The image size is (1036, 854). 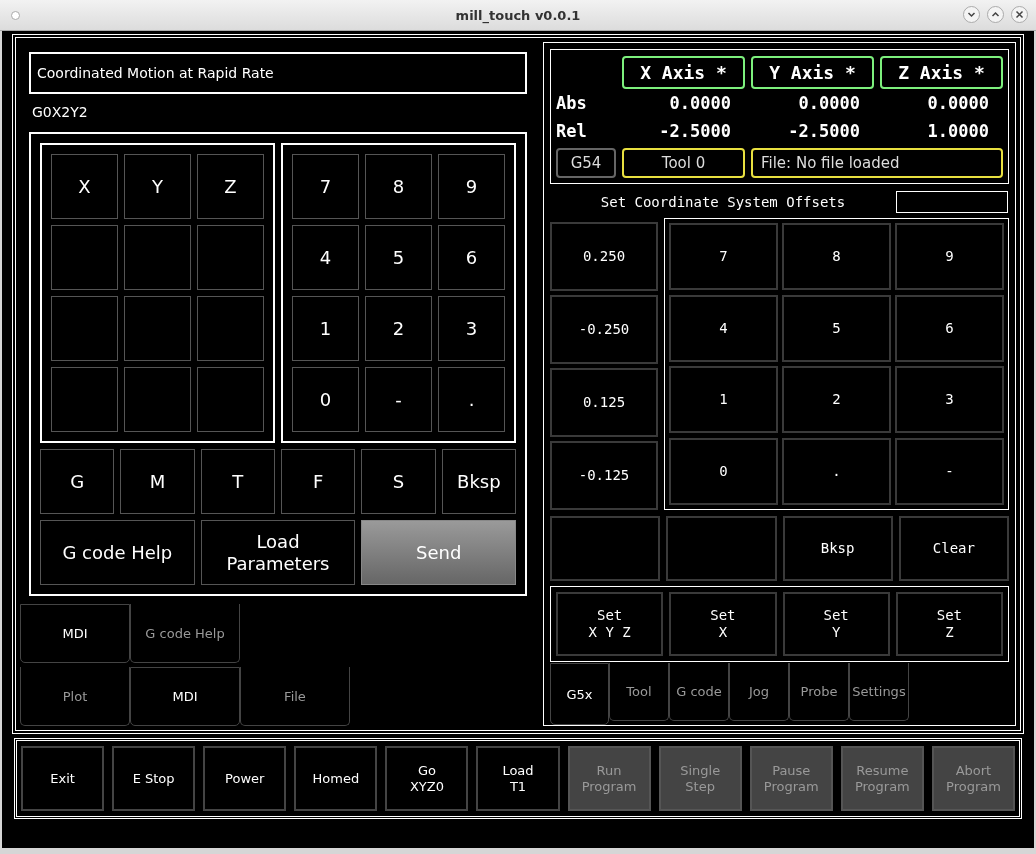 What do you see at coordinates (683, 72) in the screenshot?
I see `axis-header: X Axis *` at bounding box center [683, 72].